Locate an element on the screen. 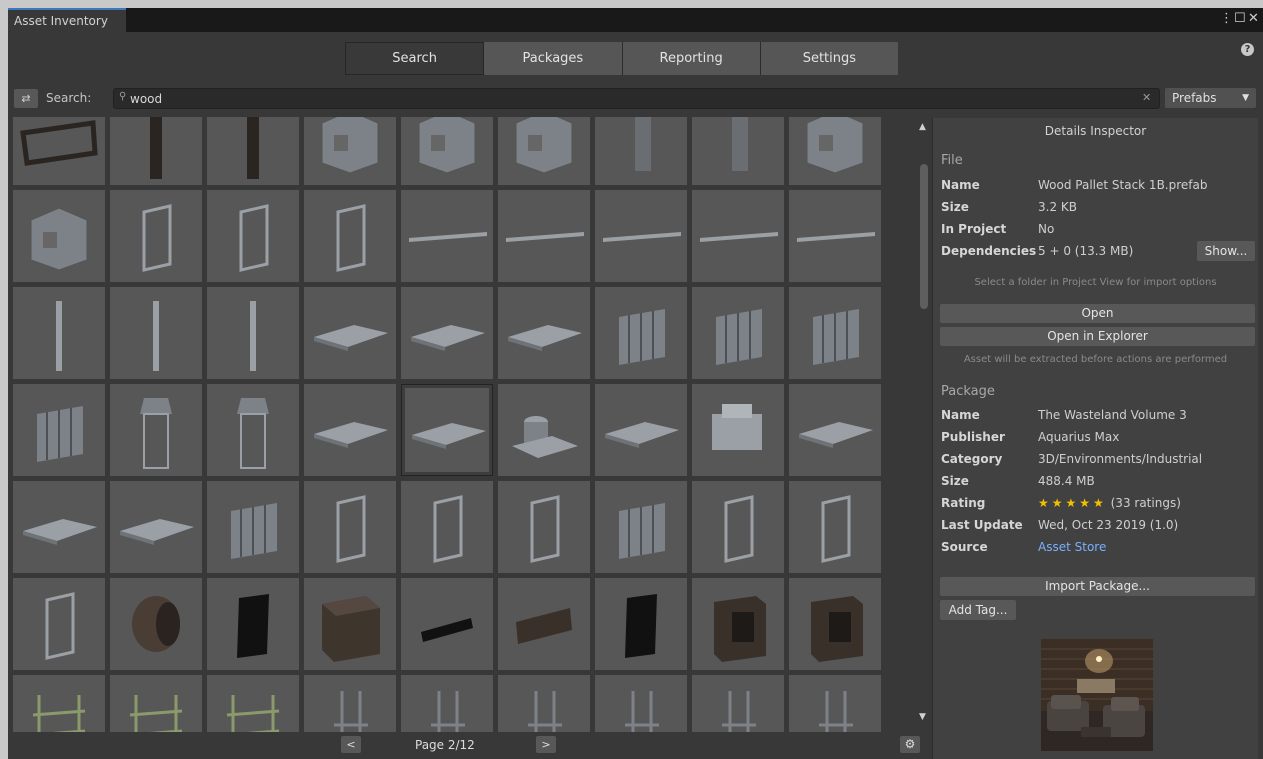 The image size is (1263, 759). scrollbar-thumb is located at coordinates (924, 236).